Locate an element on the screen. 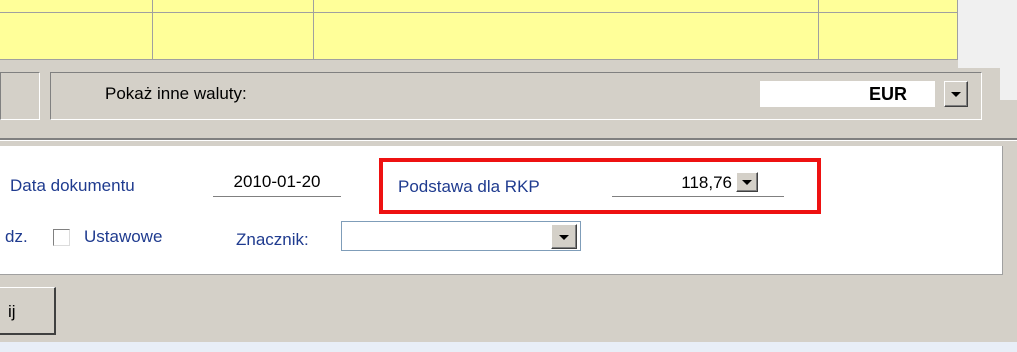 The image size is (1017, 352). currency-select: EUR is located at coordinates (847, 94).